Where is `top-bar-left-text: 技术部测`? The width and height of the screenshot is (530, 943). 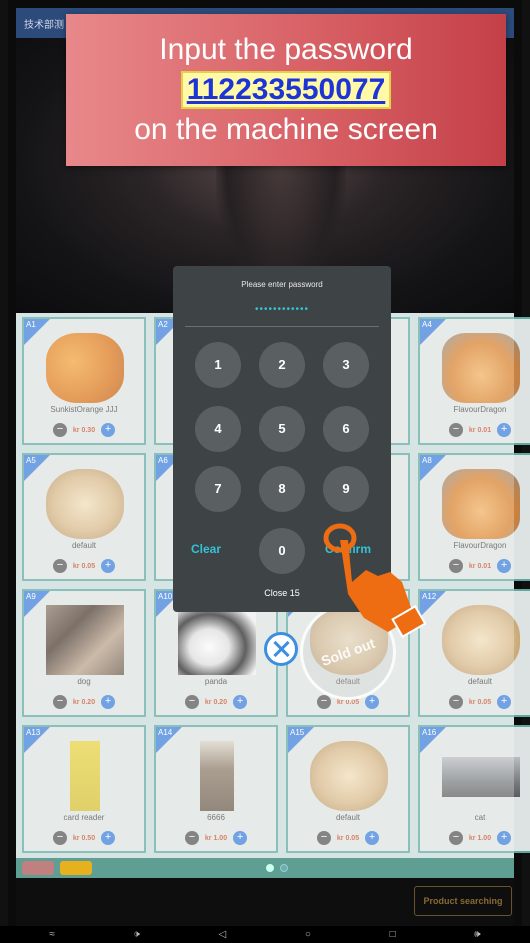
top-bar-left-text: 技术部测 is located at coordinates (44, 25).